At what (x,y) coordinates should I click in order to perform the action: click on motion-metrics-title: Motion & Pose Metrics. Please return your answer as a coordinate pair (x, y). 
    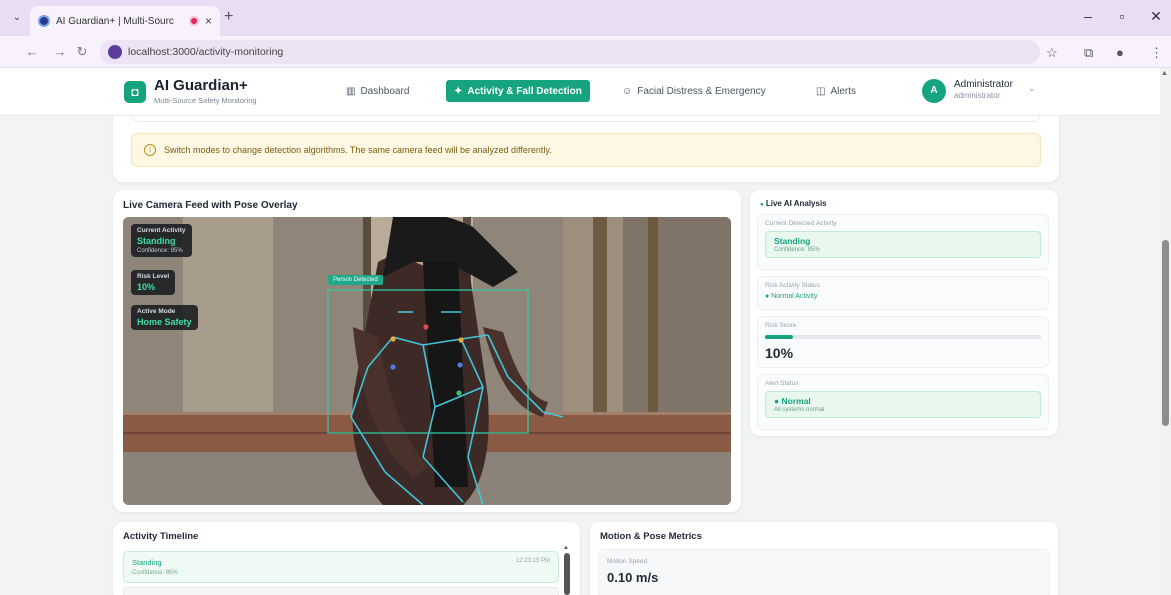
    Looking at the image, I should click on (651, 536).